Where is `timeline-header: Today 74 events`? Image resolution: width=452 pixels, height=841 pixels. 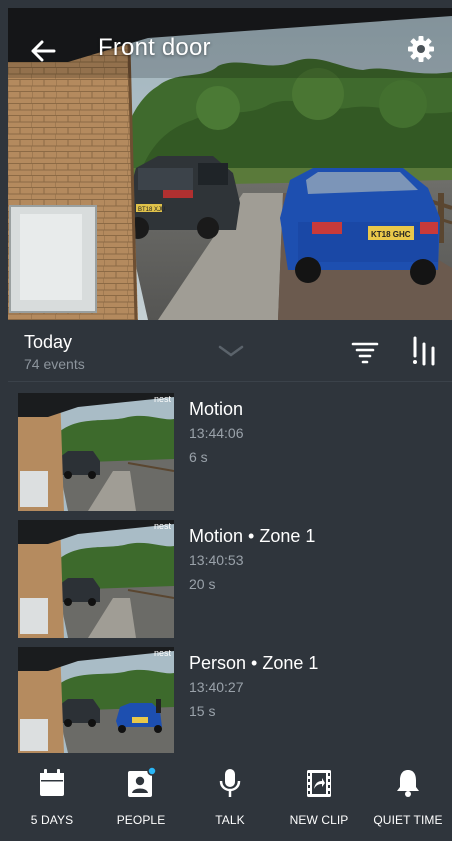 timeline-header: Today 74 events is located at coordinates (230, 351).